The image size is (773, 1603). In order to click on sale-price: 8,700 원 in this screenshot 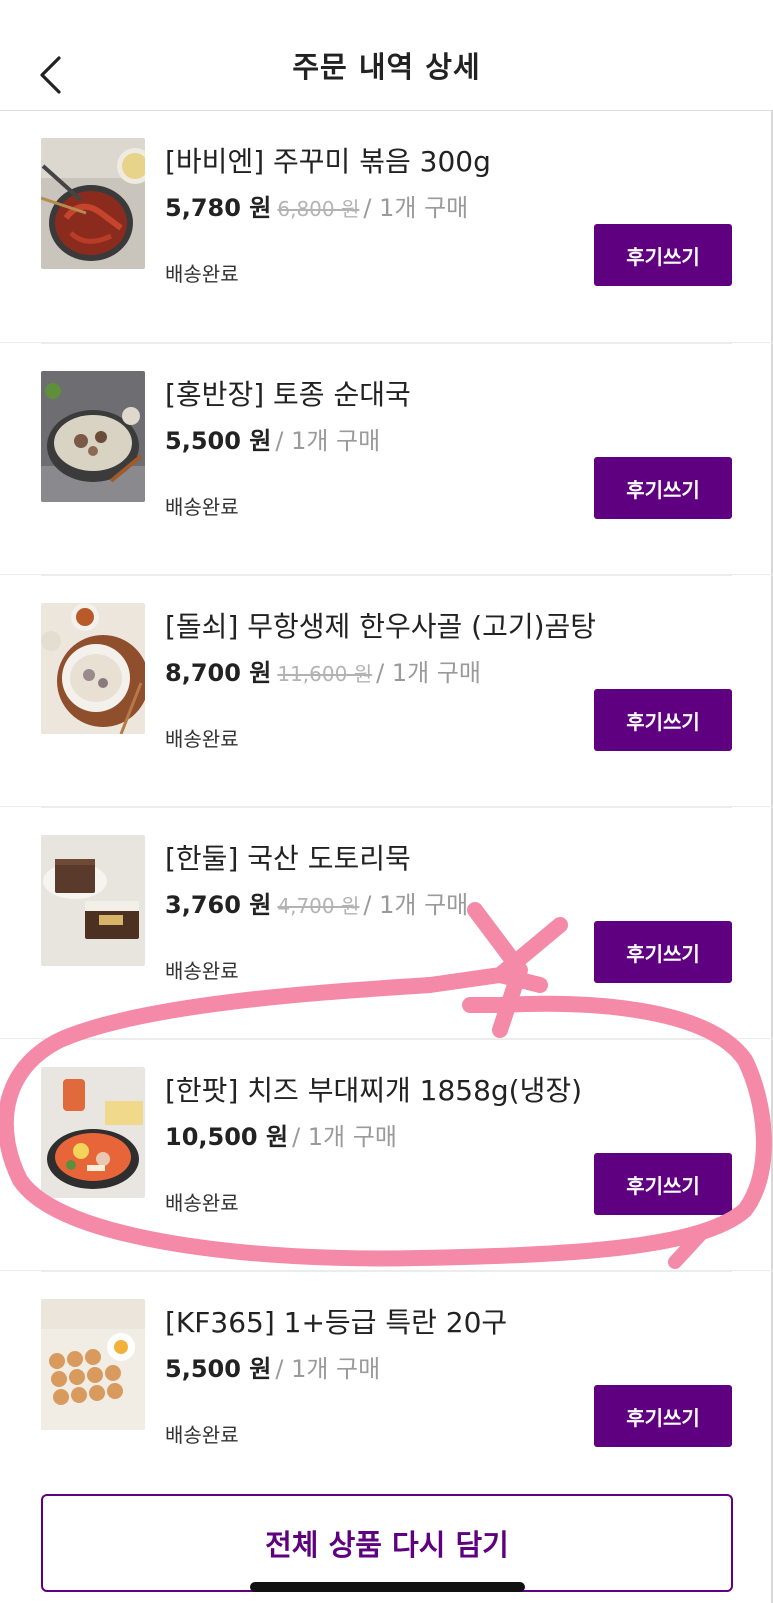, I will do `click(218, 673)`.